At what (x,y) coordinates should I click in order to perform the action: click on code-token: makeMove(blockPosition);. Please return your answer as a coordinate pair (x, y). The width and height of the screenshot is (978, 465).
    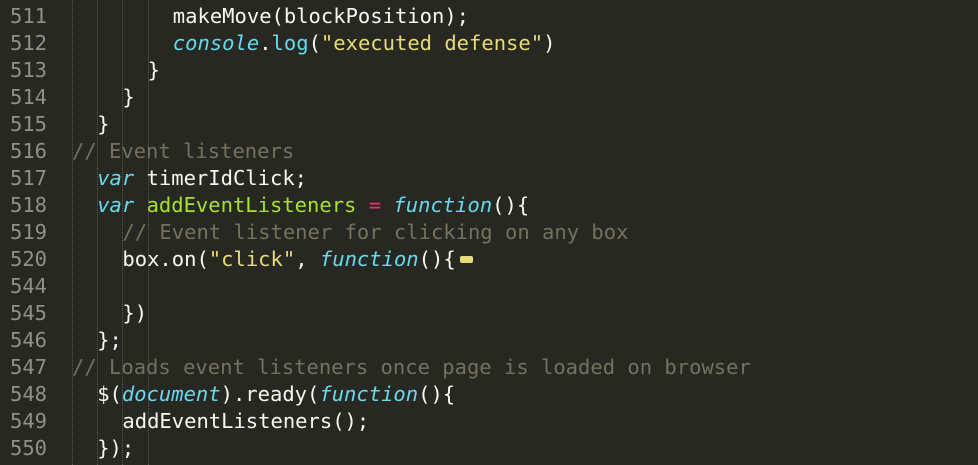
    Looking at the image, I should click on (321, 16).